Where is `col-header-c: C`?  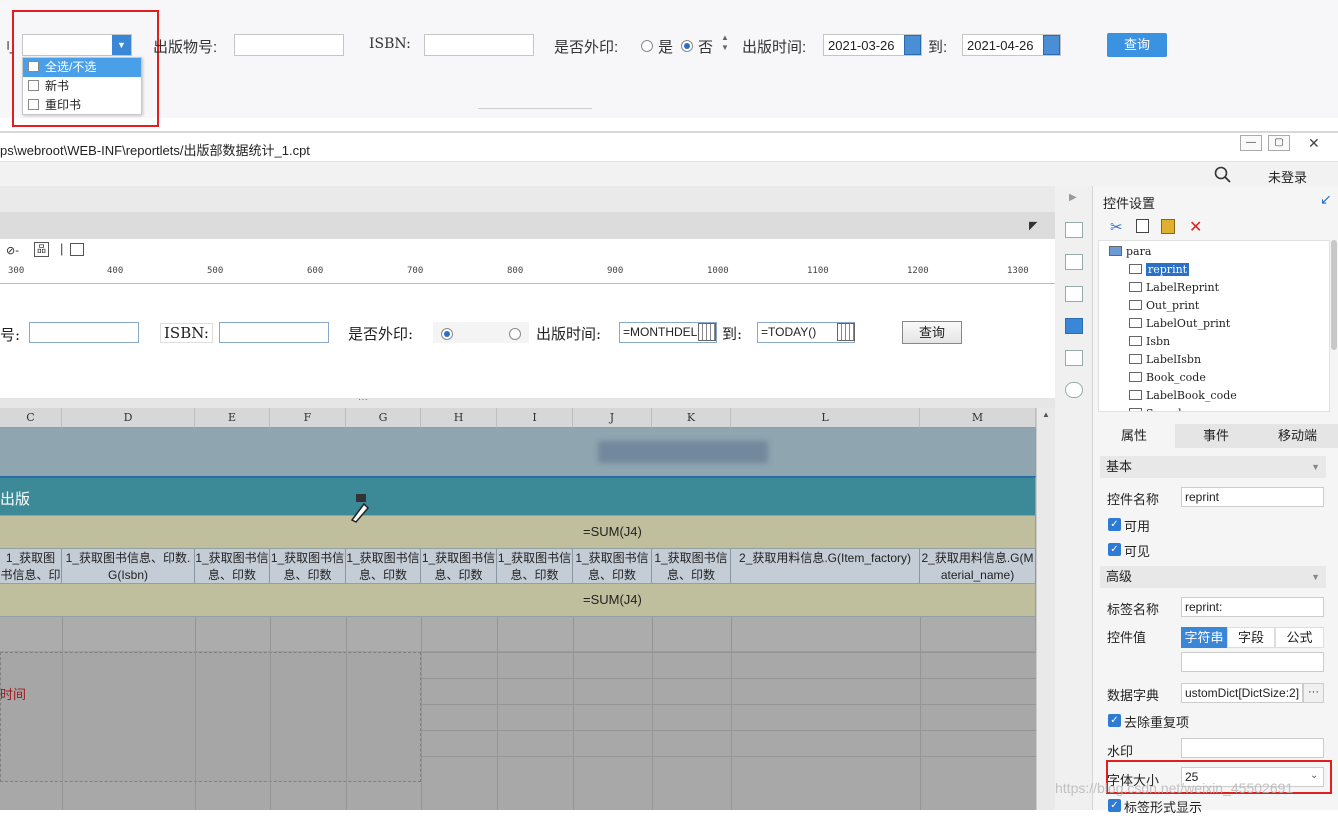
col-header-c: C is located at coordinates (31, 418).